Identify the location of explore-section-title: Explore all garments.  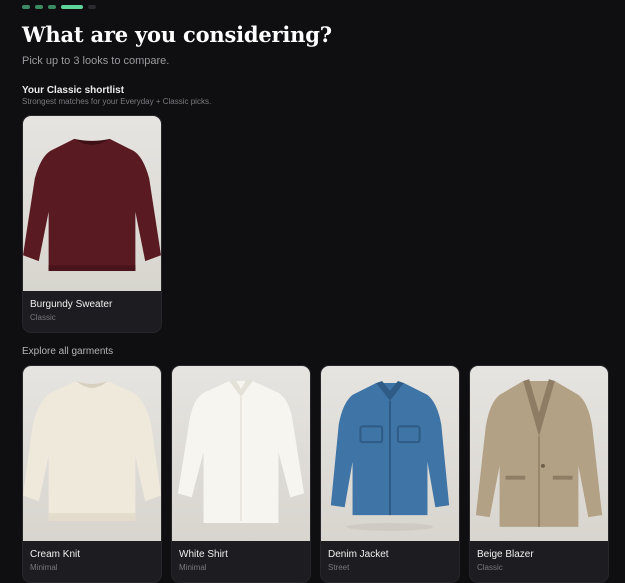
(68, 351).